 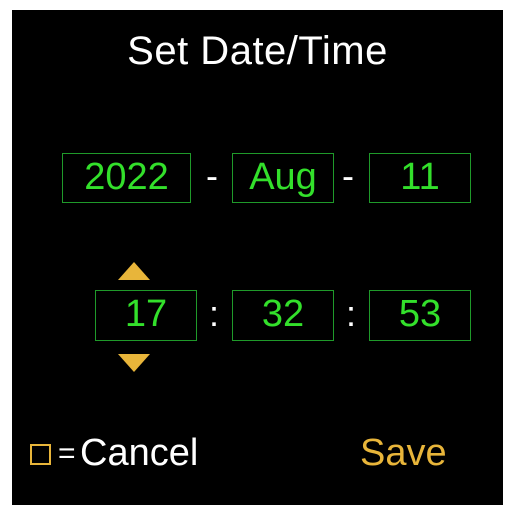 I want to click on year-field: 2022, so click(x=126, y=178).